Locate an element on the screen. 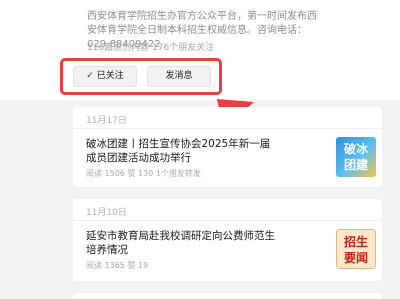 The image size is (400, 299). article-meta: 阅读 1365 赞 19 is located at coordinates (117, 265).